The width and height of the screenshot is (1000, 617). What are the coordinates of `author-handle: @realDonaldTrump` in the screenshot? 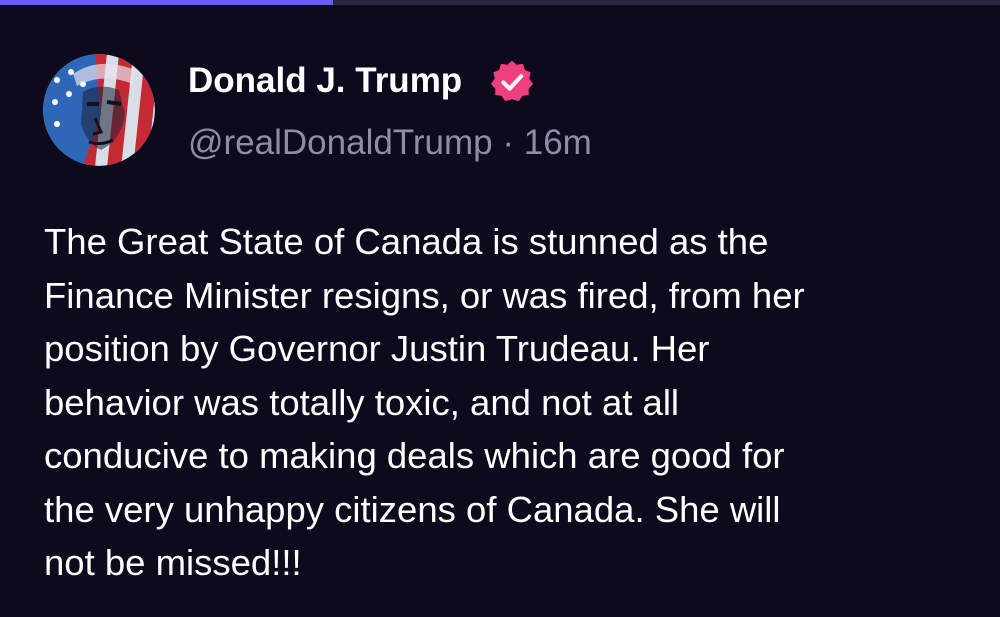 It's located at (340, 142).